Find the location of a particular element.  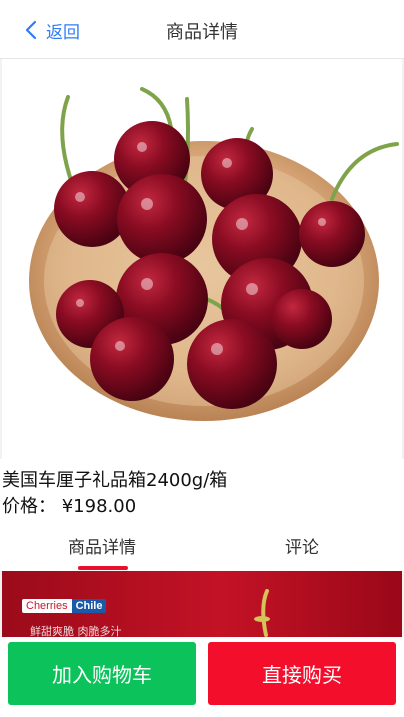

price-value: ¥198.00 is located at coordinates (99, 506).